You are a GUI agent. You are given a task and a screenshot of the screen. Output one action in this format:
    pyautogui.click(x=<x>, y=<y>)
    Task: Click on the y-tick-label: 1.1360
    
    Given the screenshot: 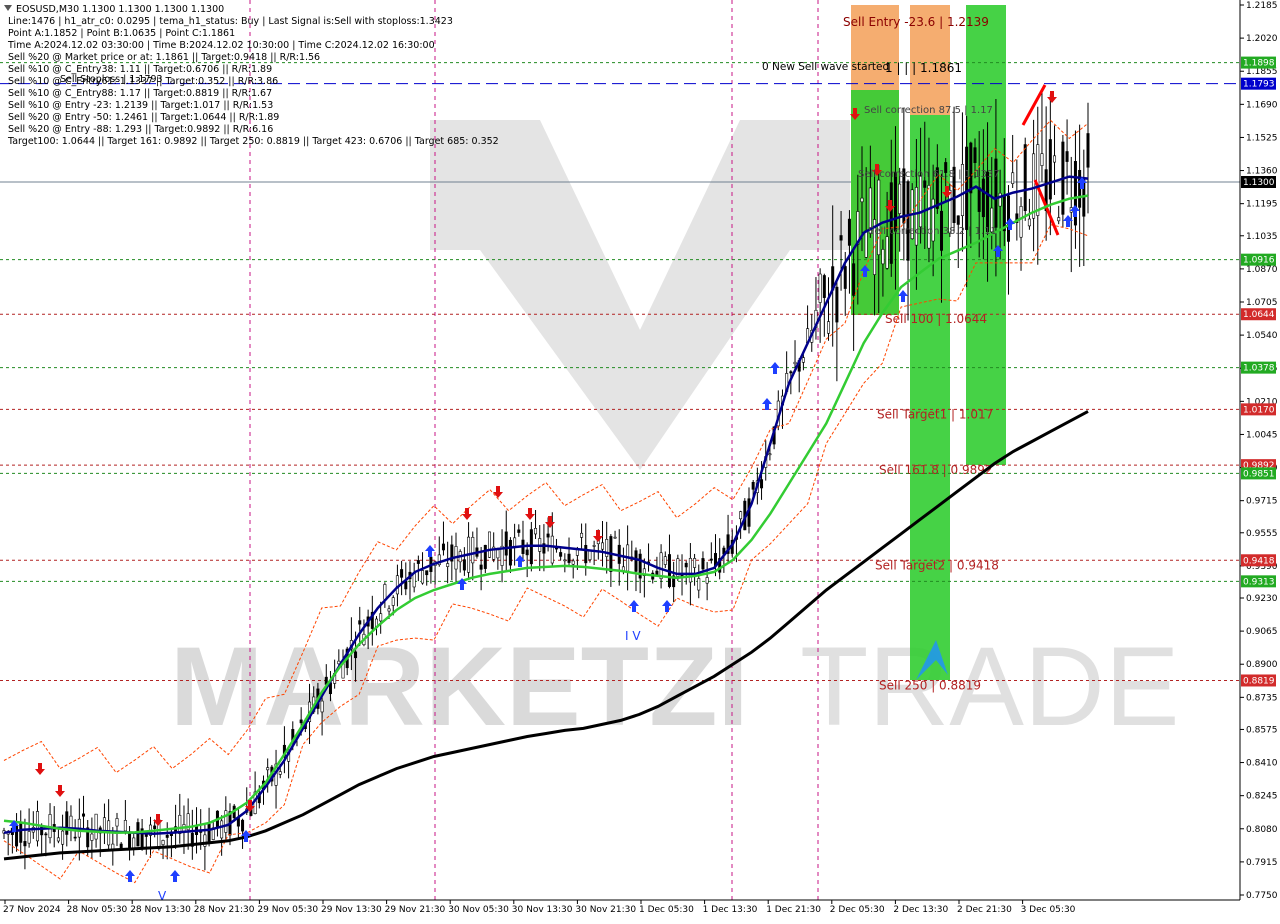 What is the action you would take?
    pyautogui.click(x=1262, y=172)
    